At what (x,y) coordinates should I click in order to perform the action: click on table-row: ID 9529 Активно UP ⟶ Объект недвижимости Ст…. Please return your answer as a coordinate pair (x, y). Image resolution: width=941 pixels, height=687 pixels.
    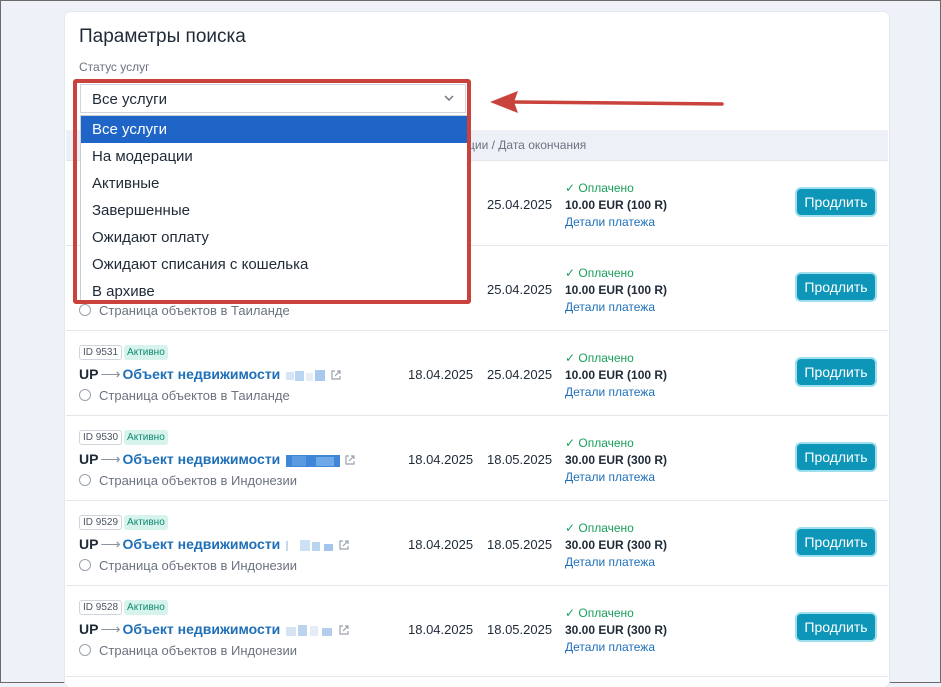
    Looking at the image, I should click on (477, 543).